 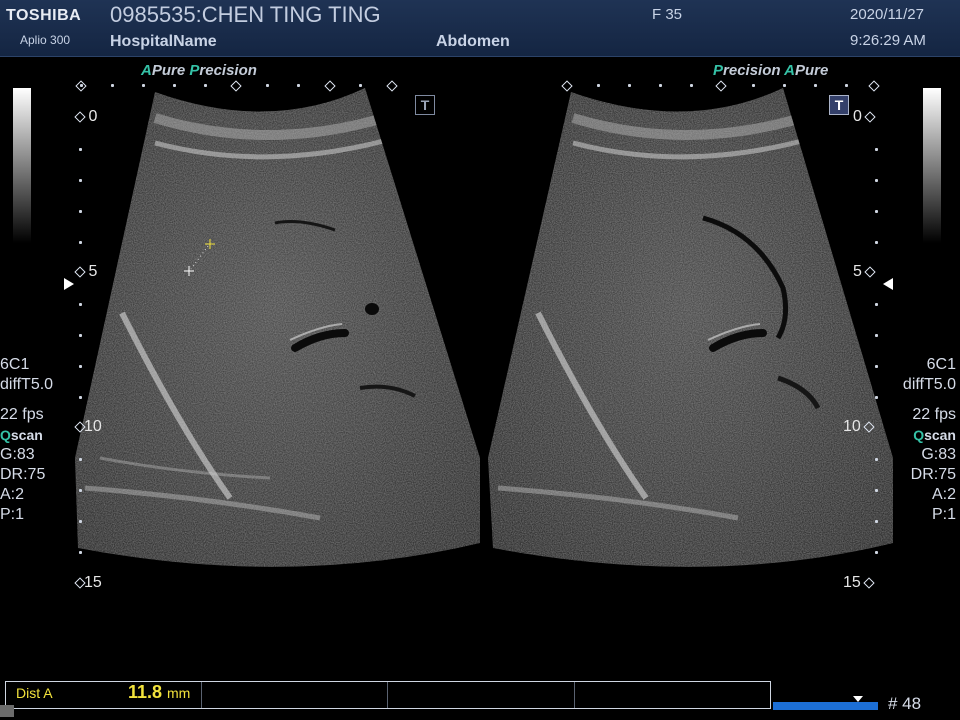 What do you see at coordinates (425, 105) in the screenshot?
I see `orientation-marker-left-icon: T` at bounding box center [425, 105].